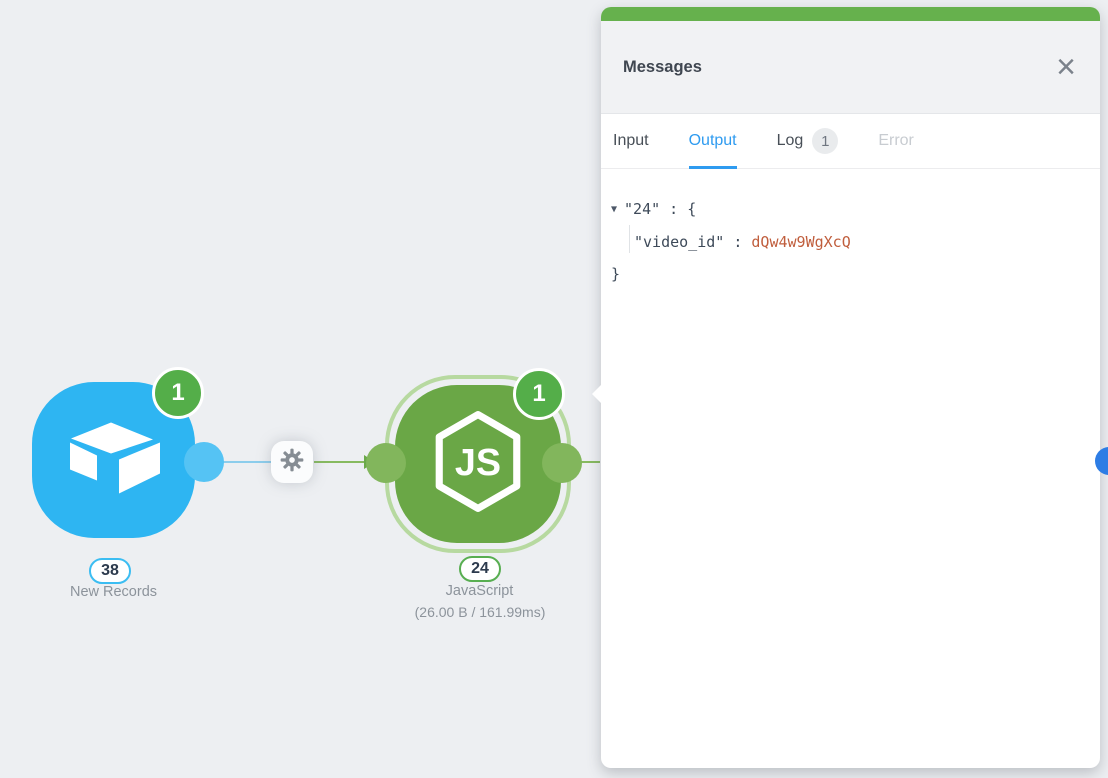  I want to click on input-port, so click(386, 463).